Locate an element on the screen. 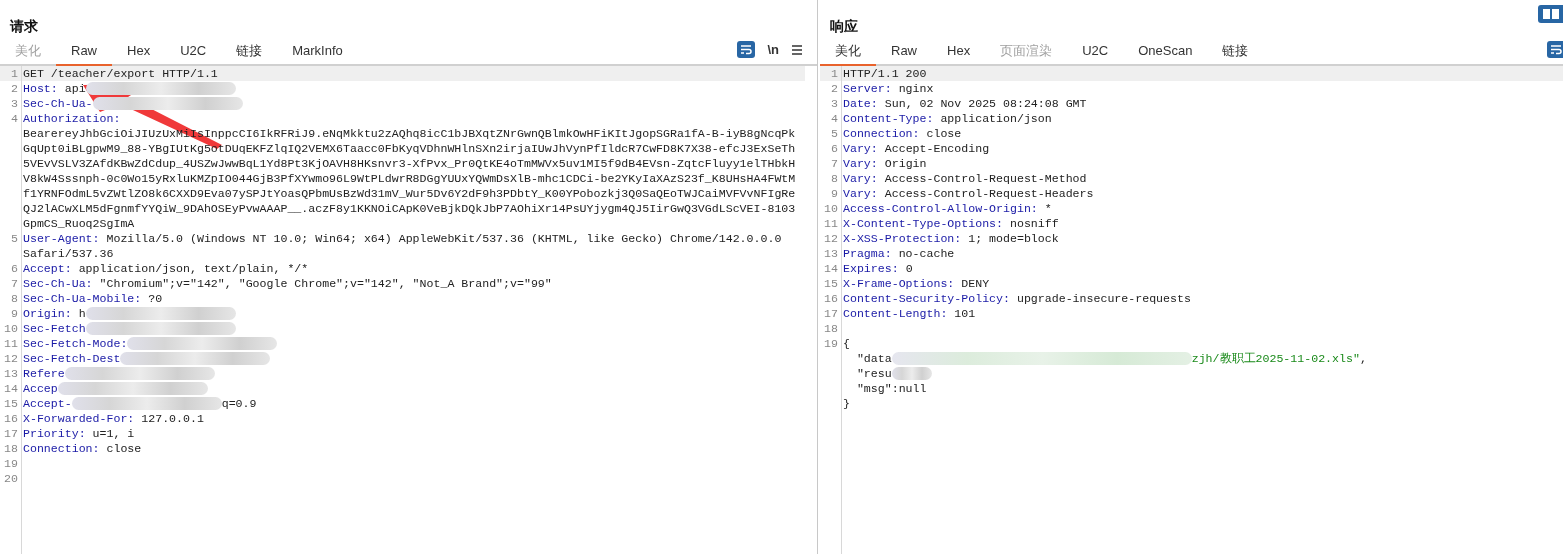 This screenshot has height=554, width=1563. code-text: GET /teacher/export HTTP/1.1 is located at coordinates (120, 73).